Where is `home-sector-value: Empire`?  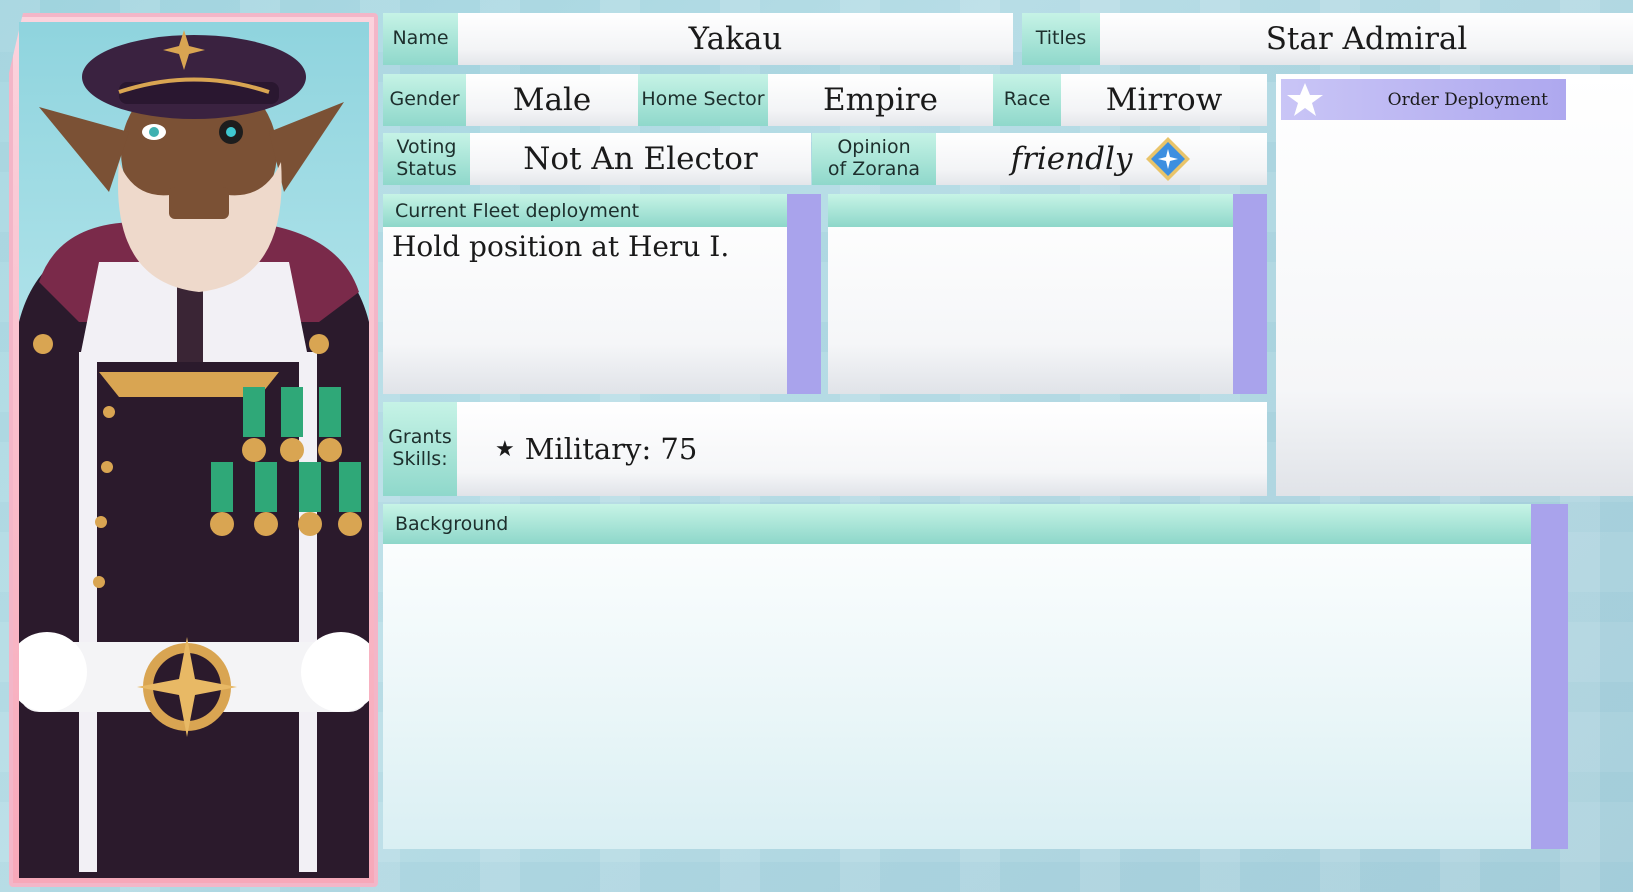 home-sector-value: Empire is located at coordinates (880, 100).